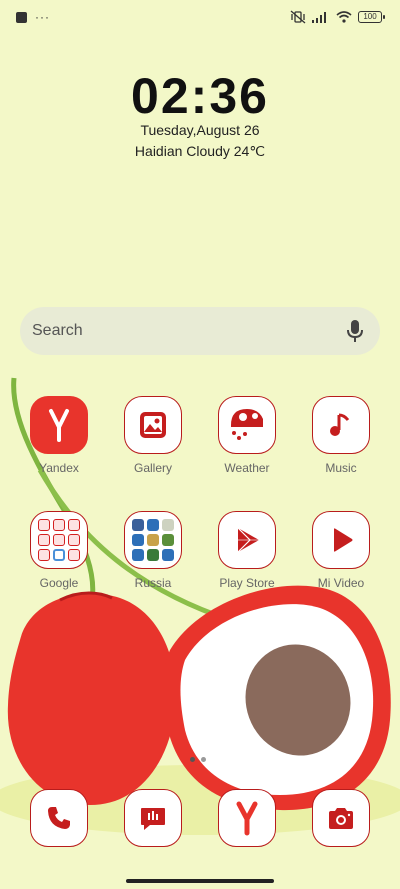 The width and height of the screenshot is (400, 889). I want to click on dock-messages, so click(153, 818).